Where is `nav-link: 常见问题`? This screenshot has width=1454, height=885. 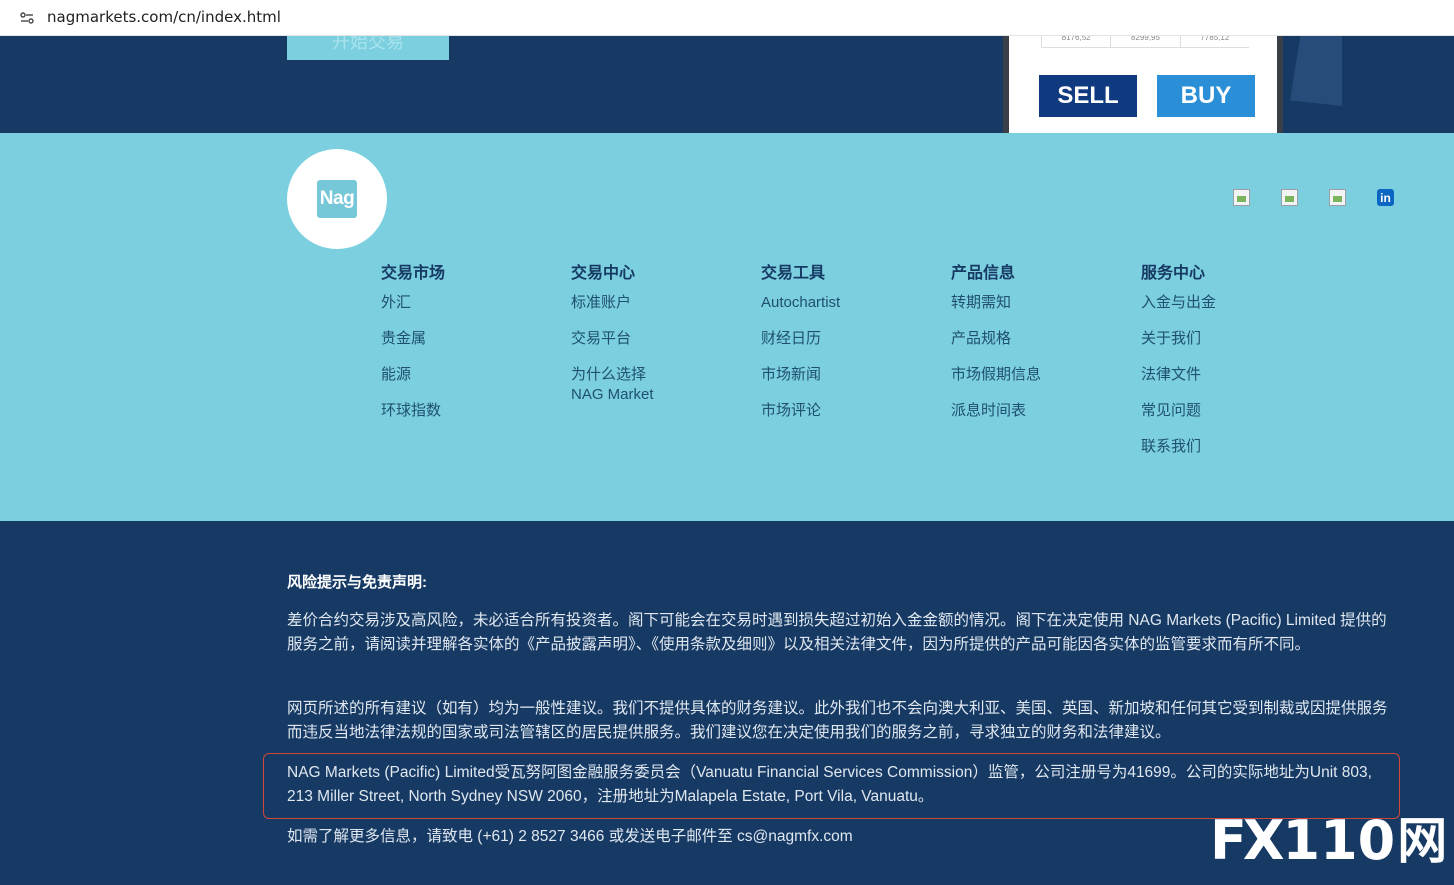
nav-link: 常见问题 is located at coordinates (1231, 411).